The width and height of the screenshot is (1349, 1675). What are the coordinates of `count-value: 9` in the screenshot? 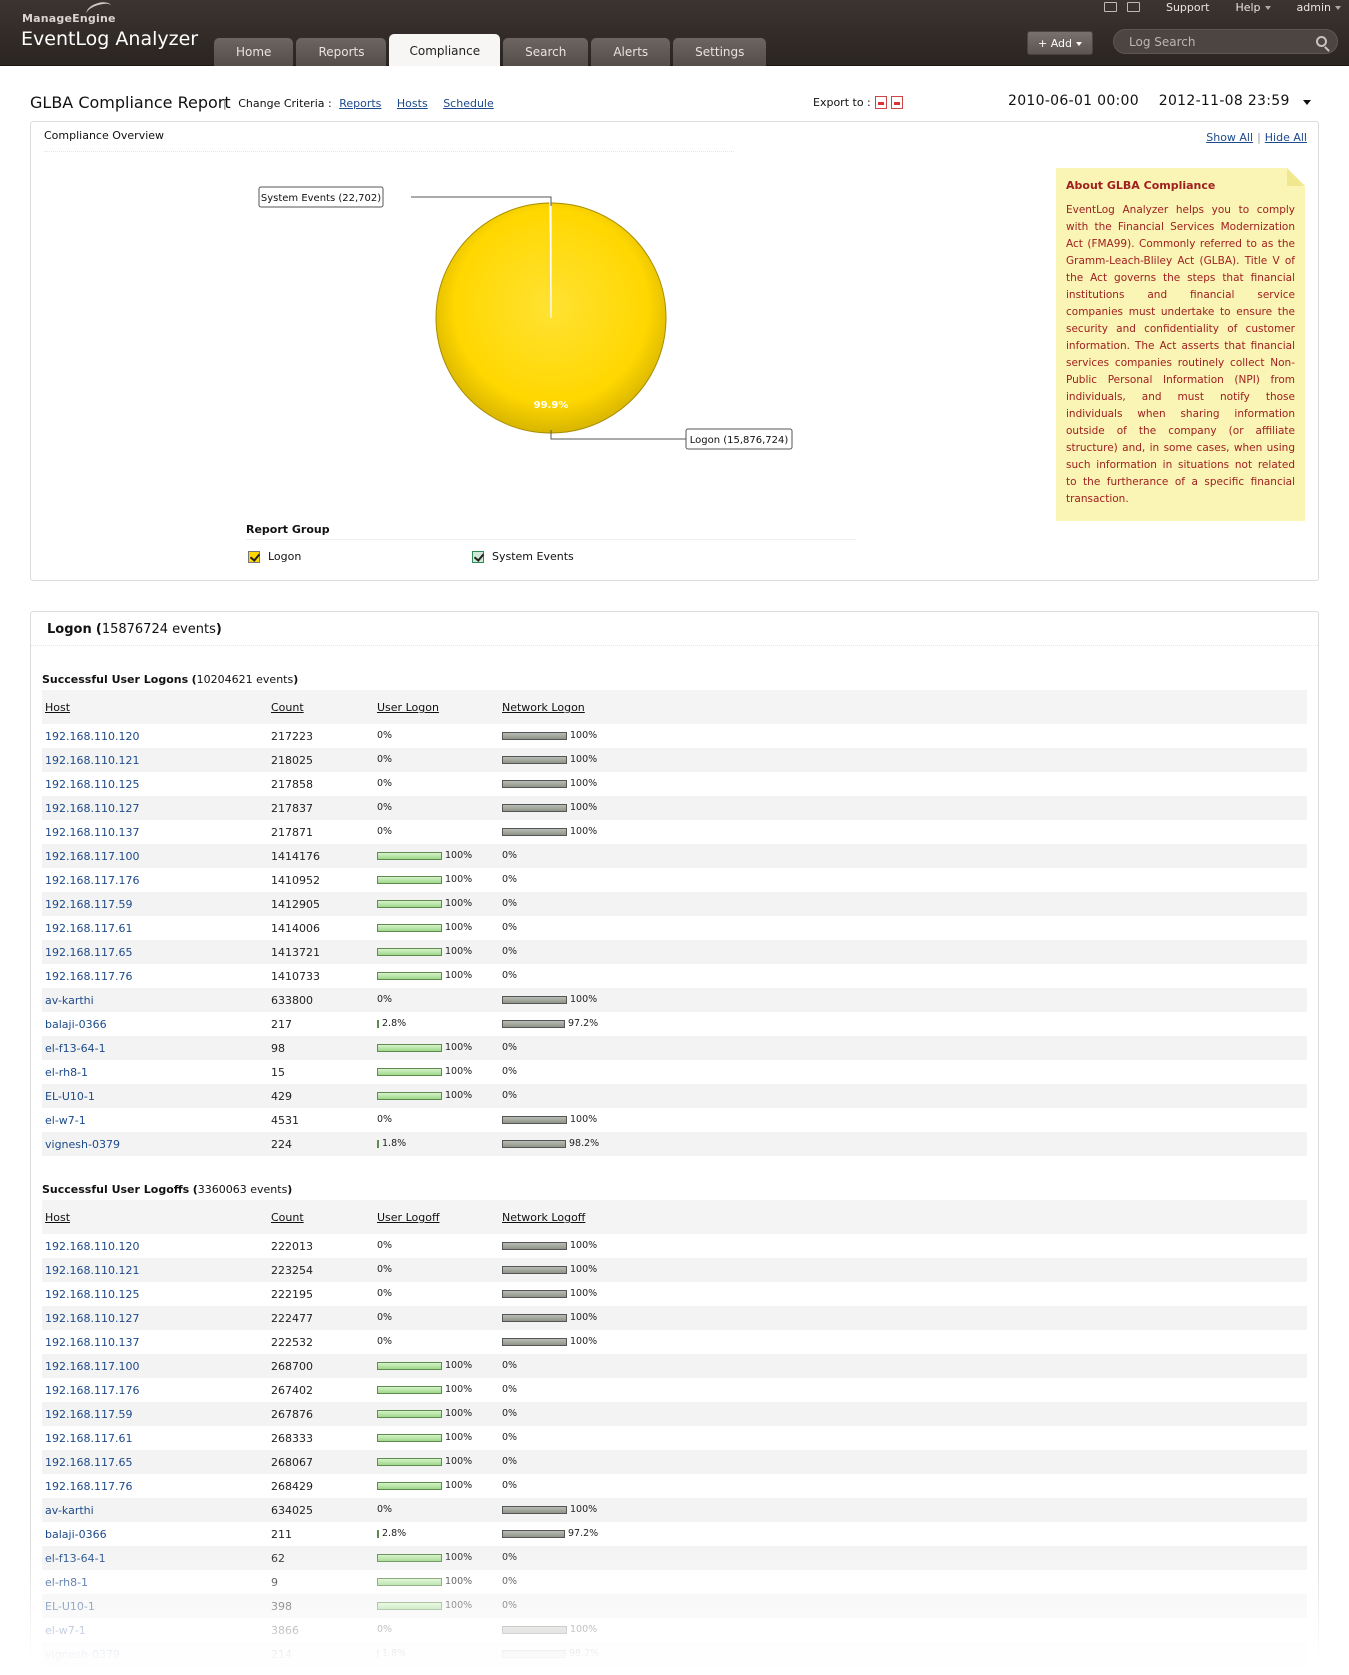 It's located at (274, 1582).